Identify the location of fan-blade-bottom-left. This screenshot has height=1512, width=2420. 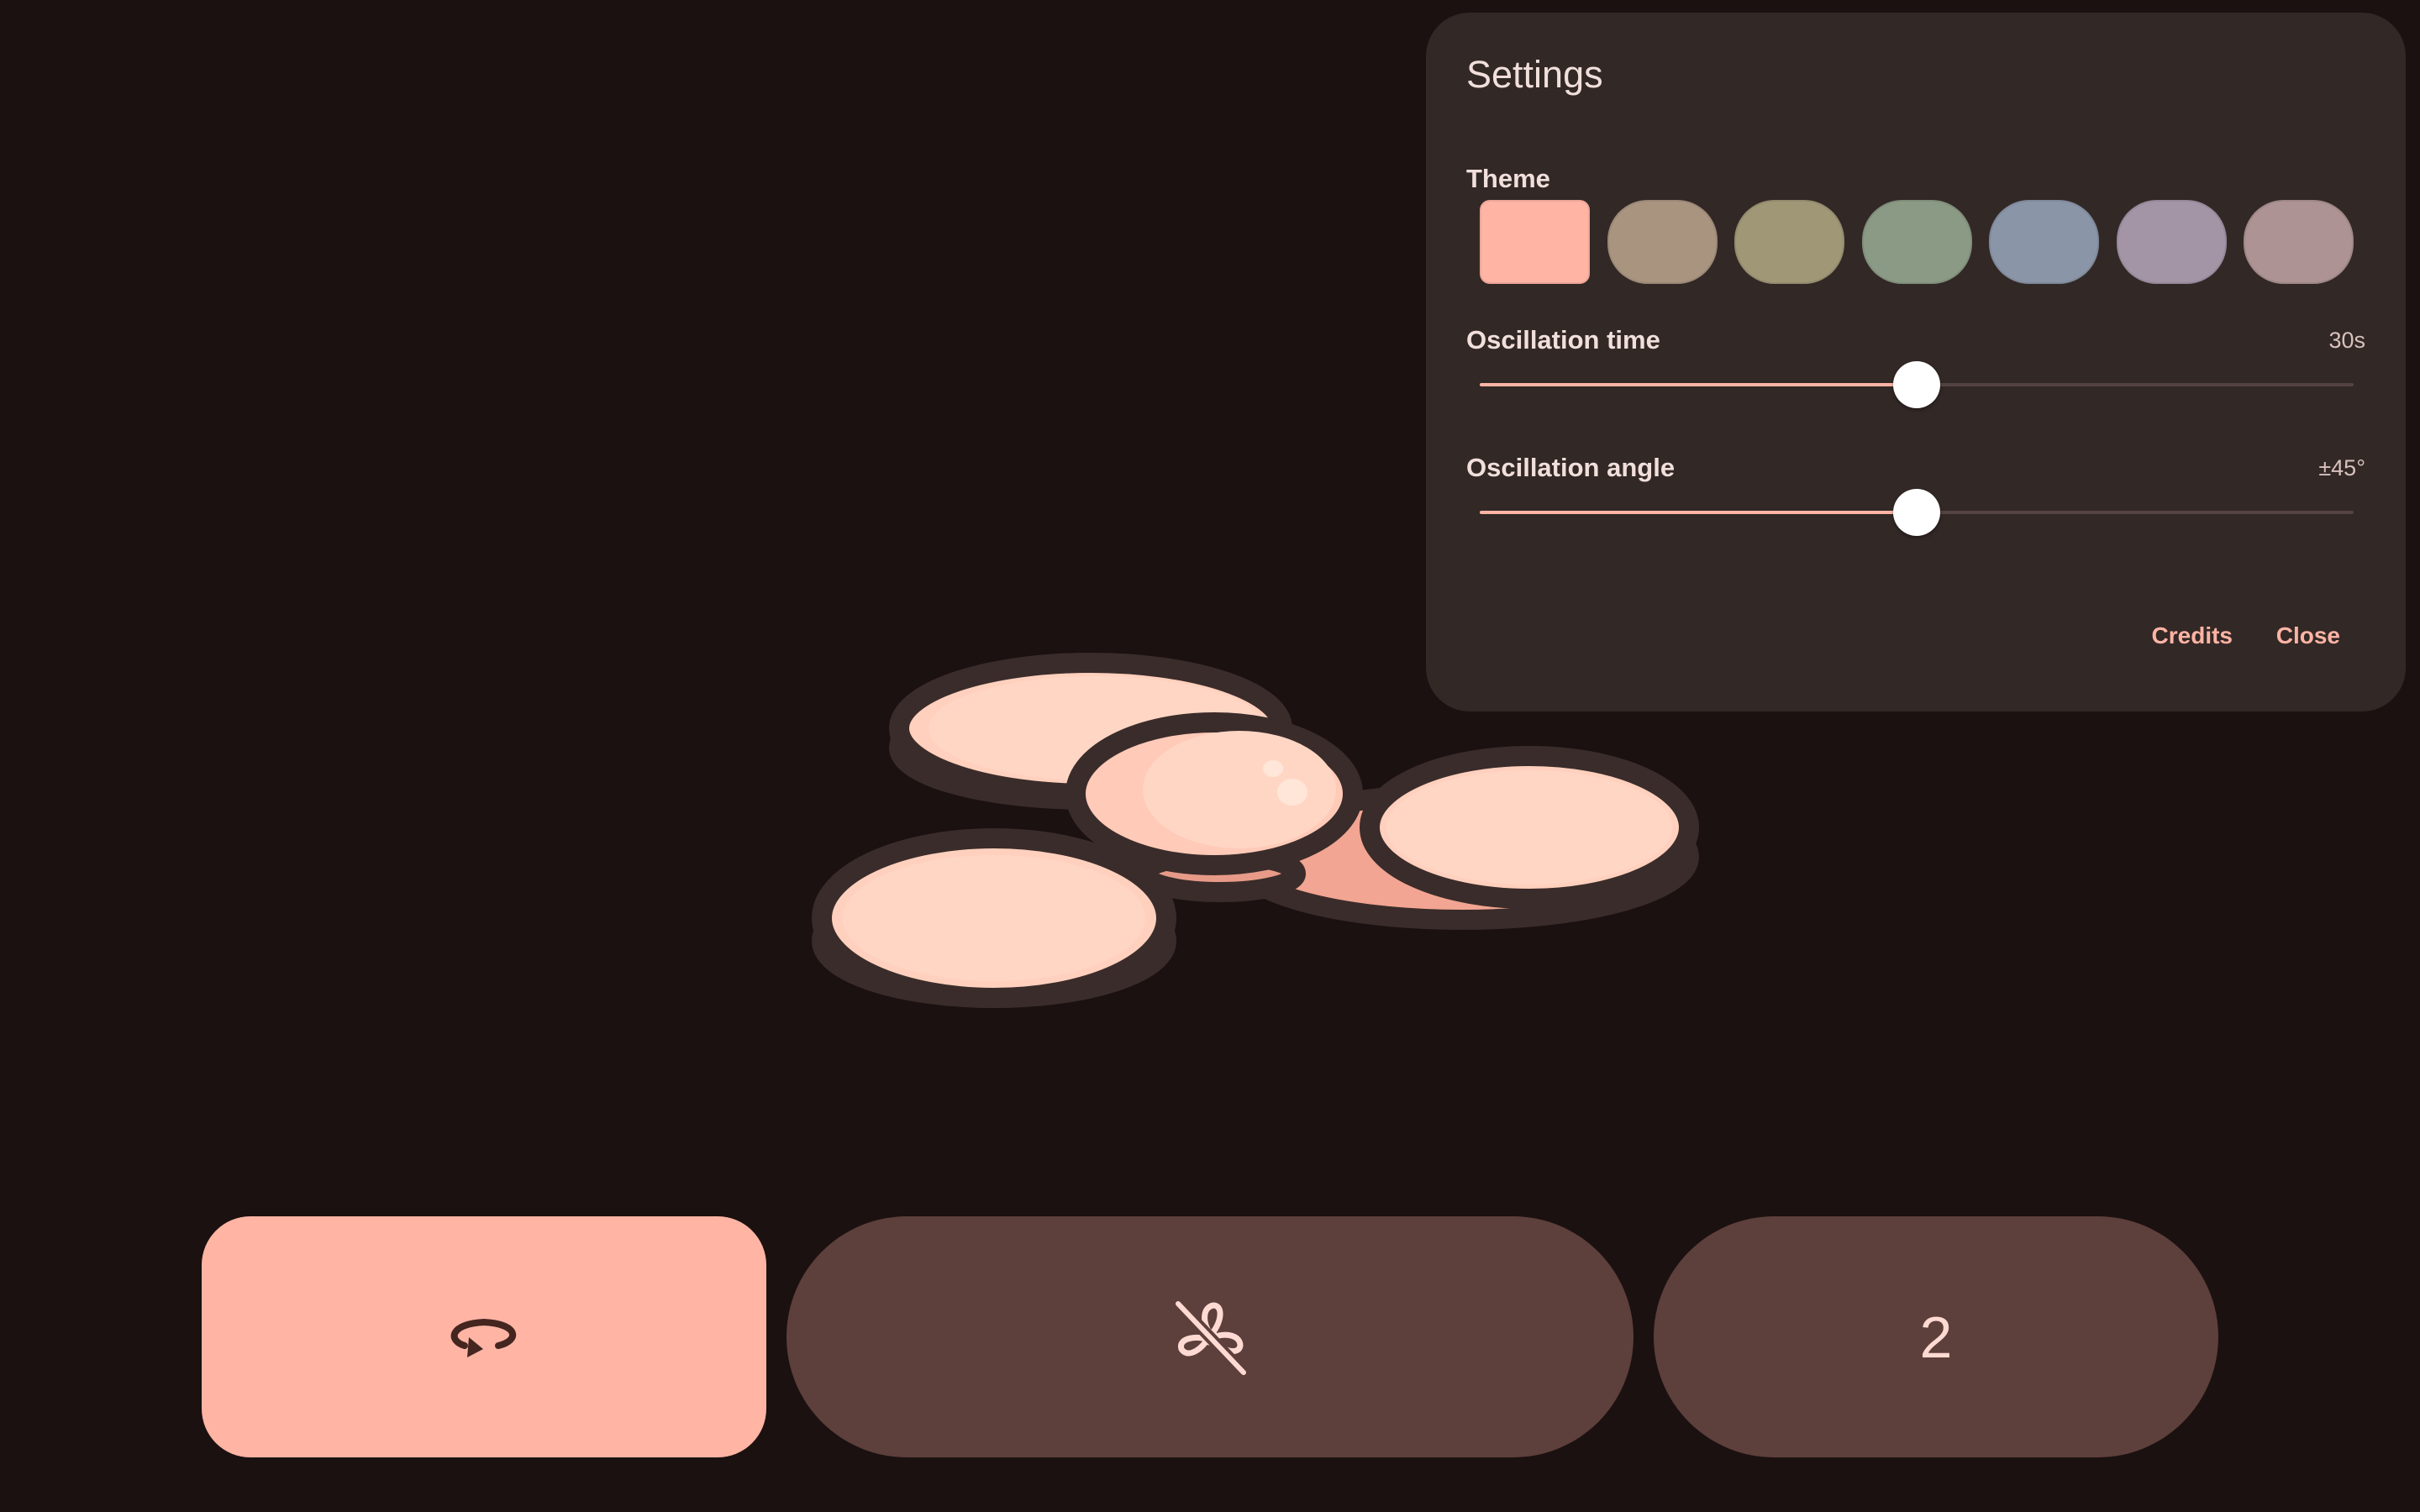
(994, 918).